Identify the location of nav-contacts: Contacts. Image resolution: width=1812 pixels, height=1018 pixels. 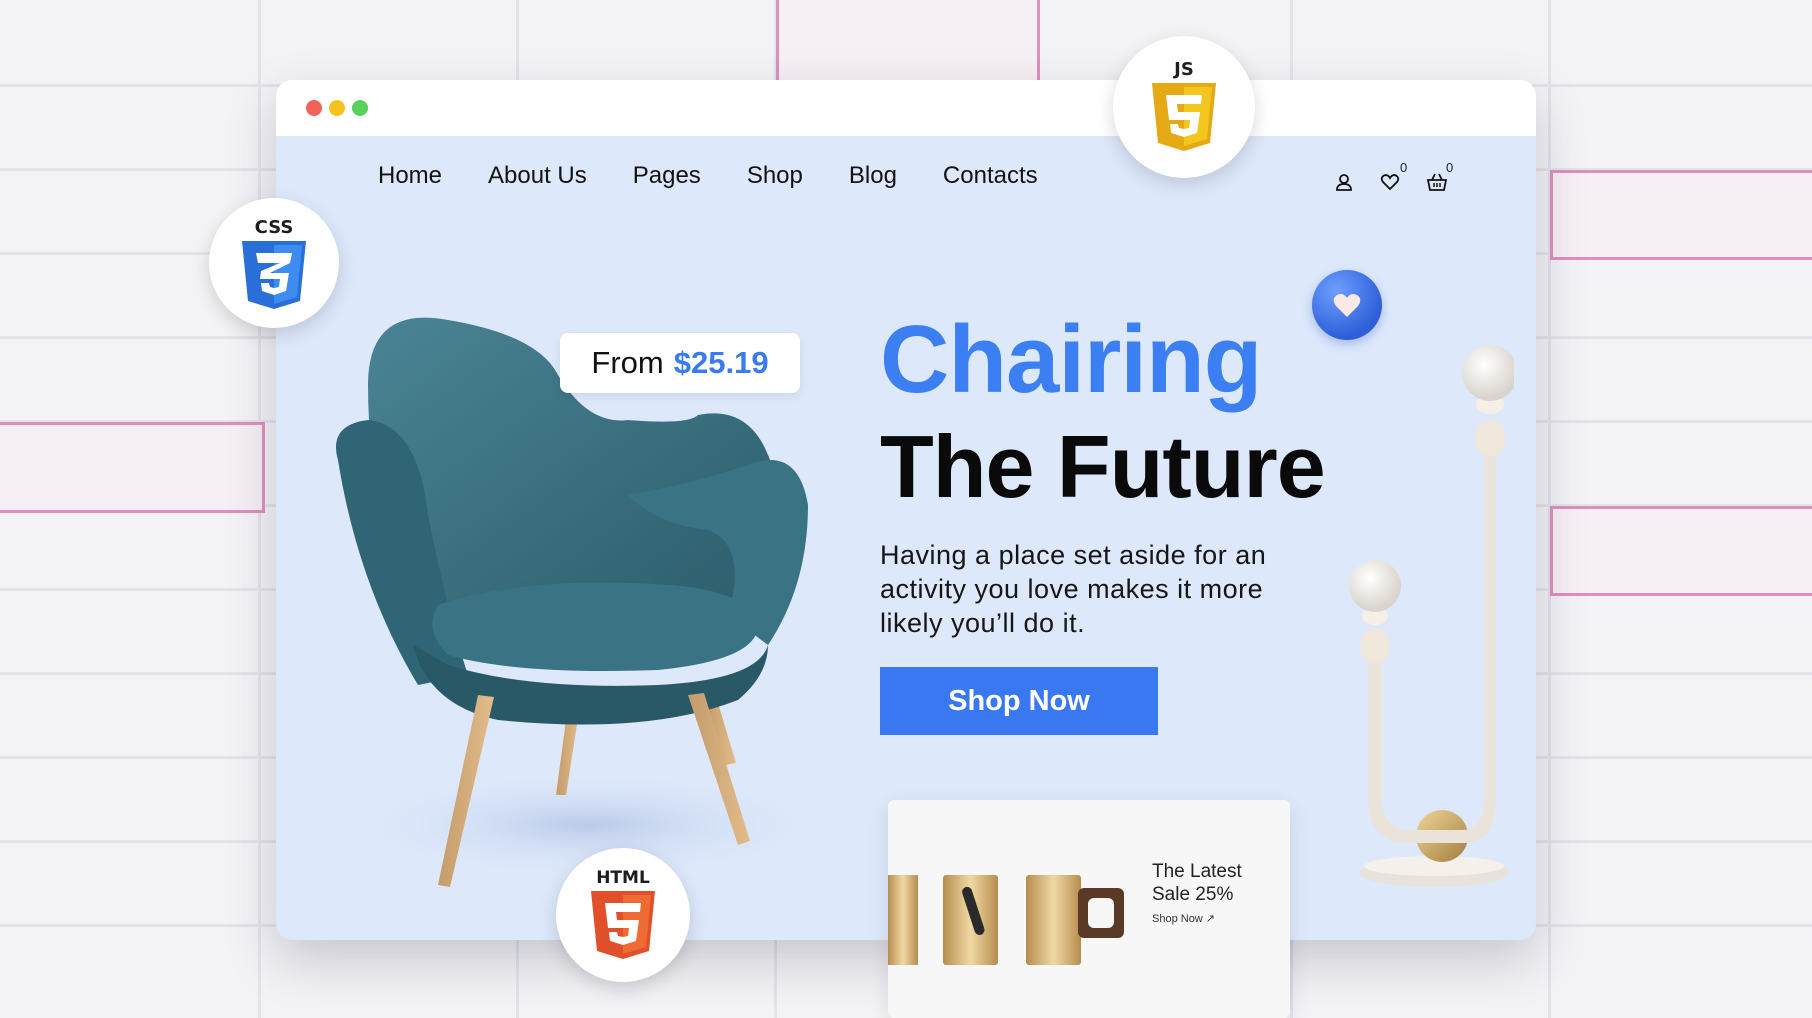
(990, 176).